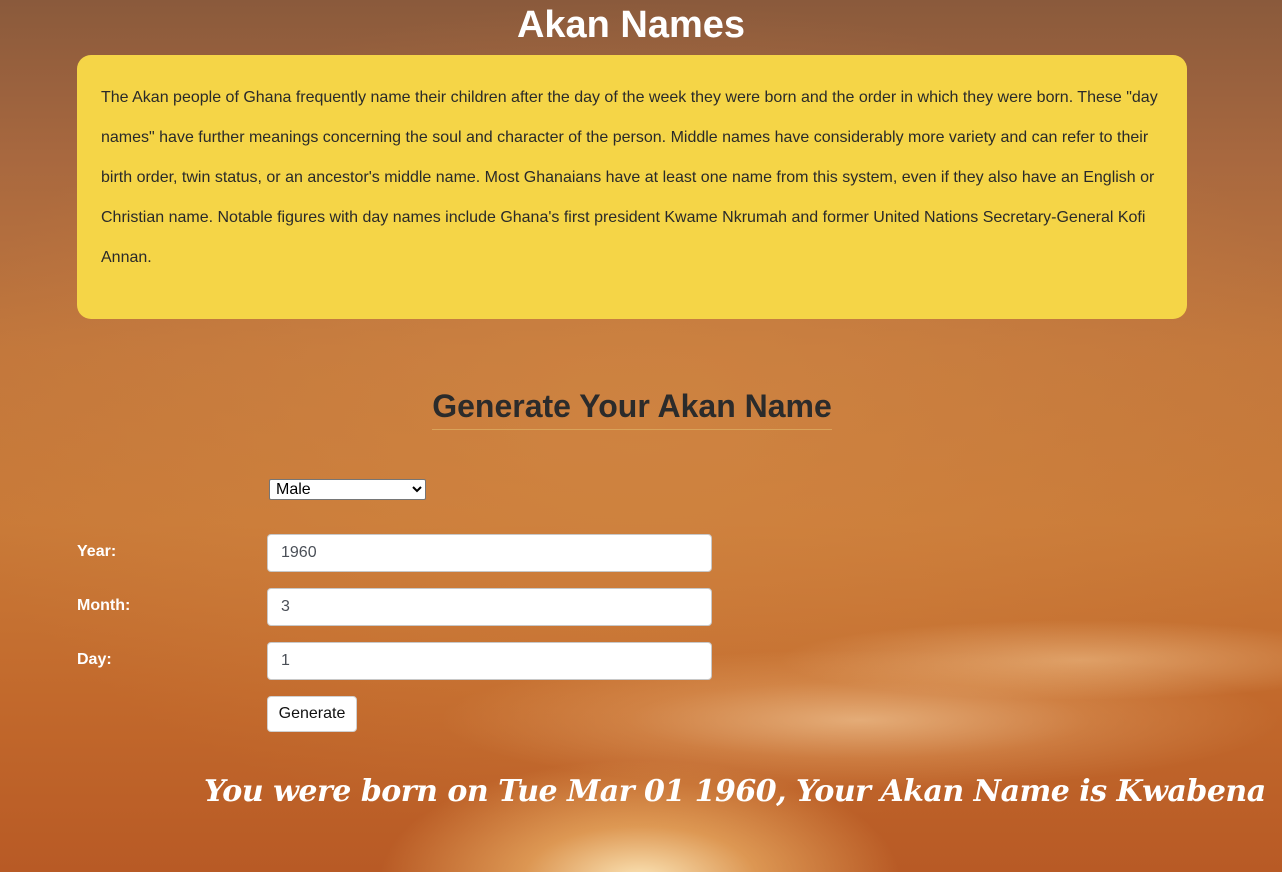 The image size is (1282, 872). I want to click on gender-select: Male, so click(347, 489).